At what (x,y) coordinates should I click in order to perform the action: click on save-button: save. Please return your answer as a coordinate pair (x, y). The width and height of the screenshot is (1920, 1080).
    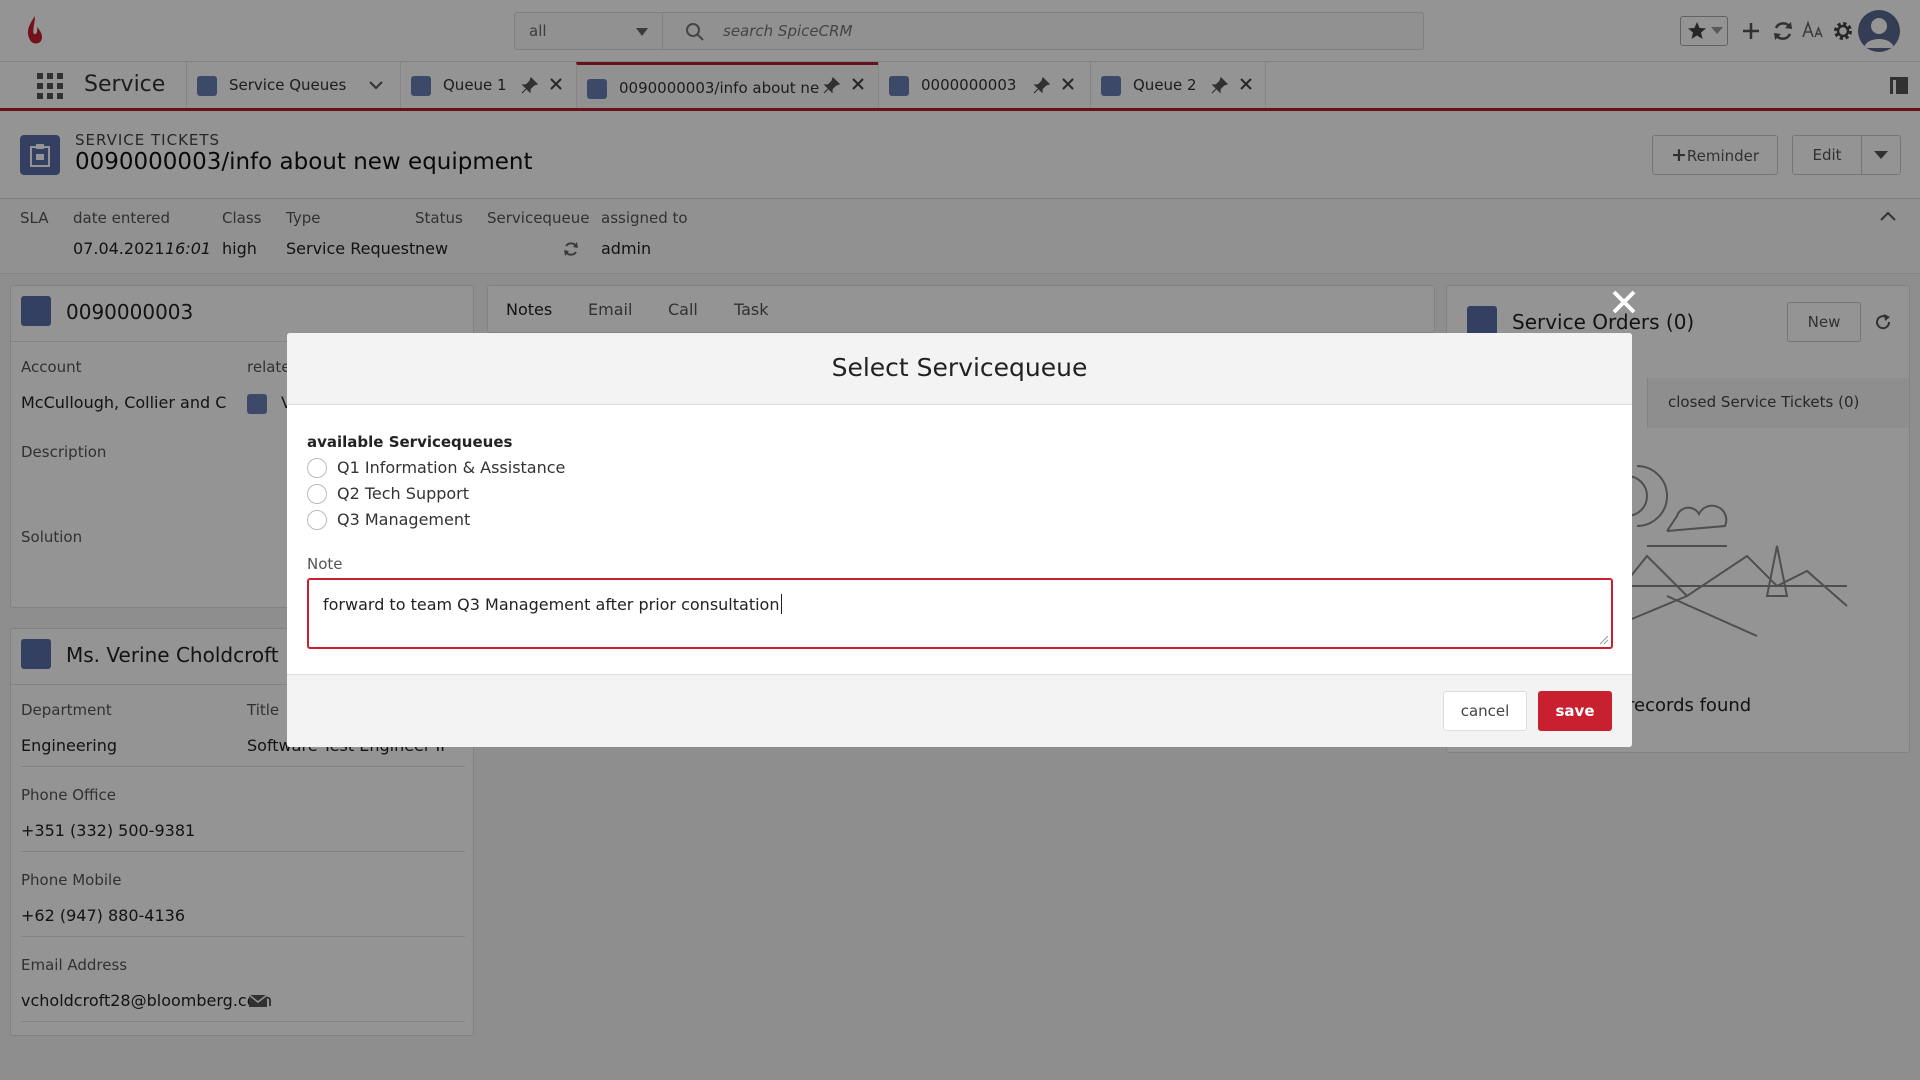
    Looking at the image, I should click on (1575, 711).